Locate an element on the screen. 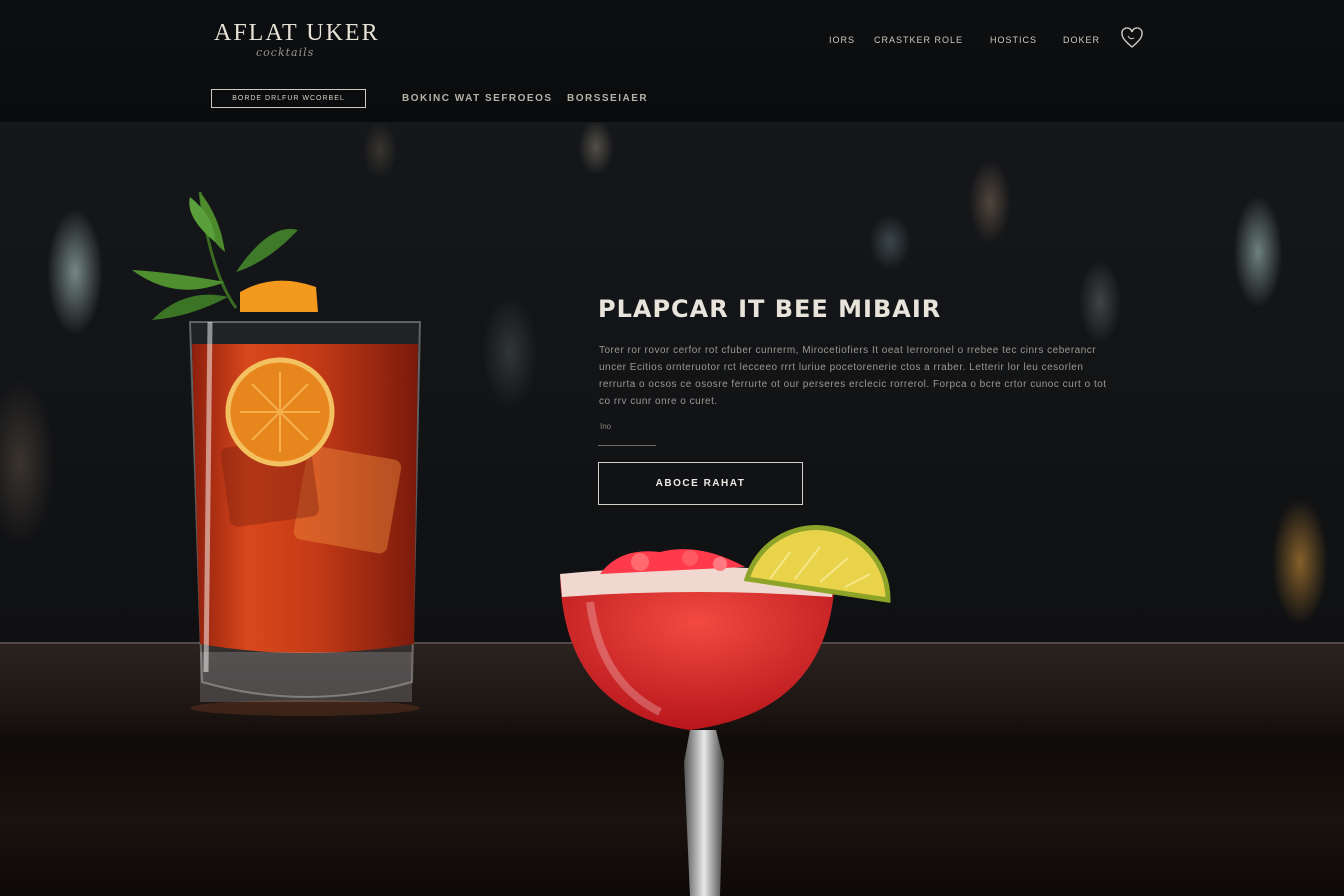 This screenshot has width=1344, height=896. cta-button: ABOCE RAHAT is located at coordinates (700, 483).